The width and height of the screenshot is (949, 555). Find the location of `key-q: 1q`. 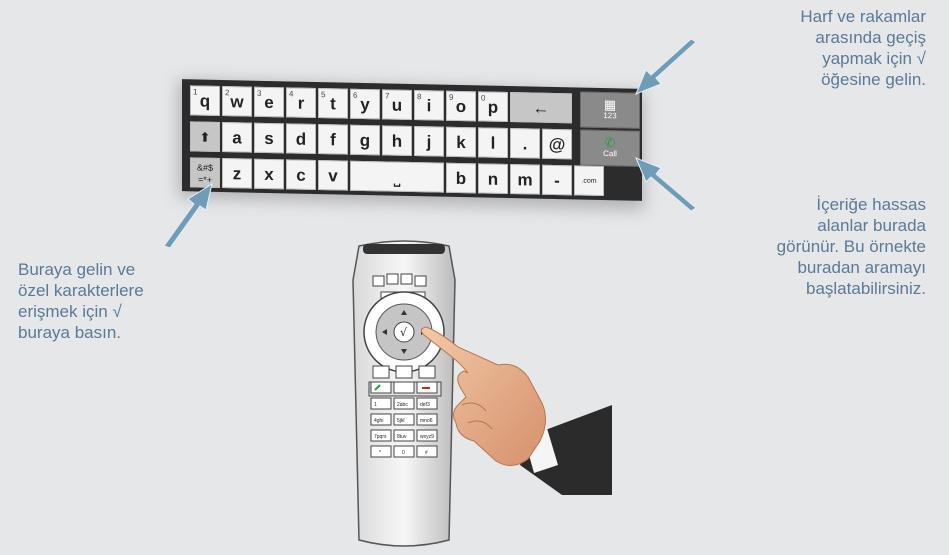

key-q: 1q is located at coordinates (205, 100).